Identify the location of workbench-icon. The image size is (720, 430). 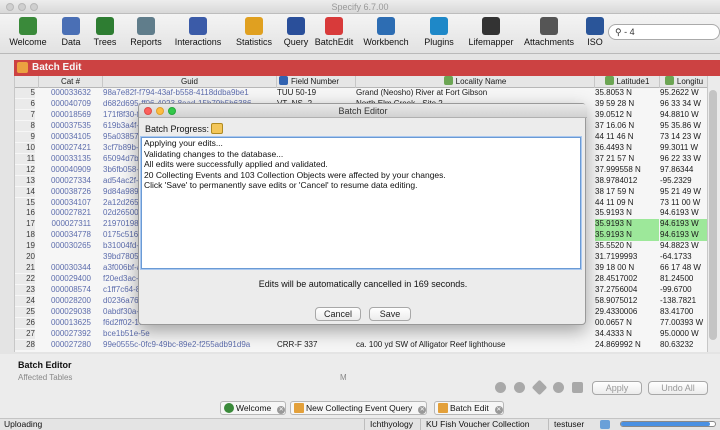
(386, 26).